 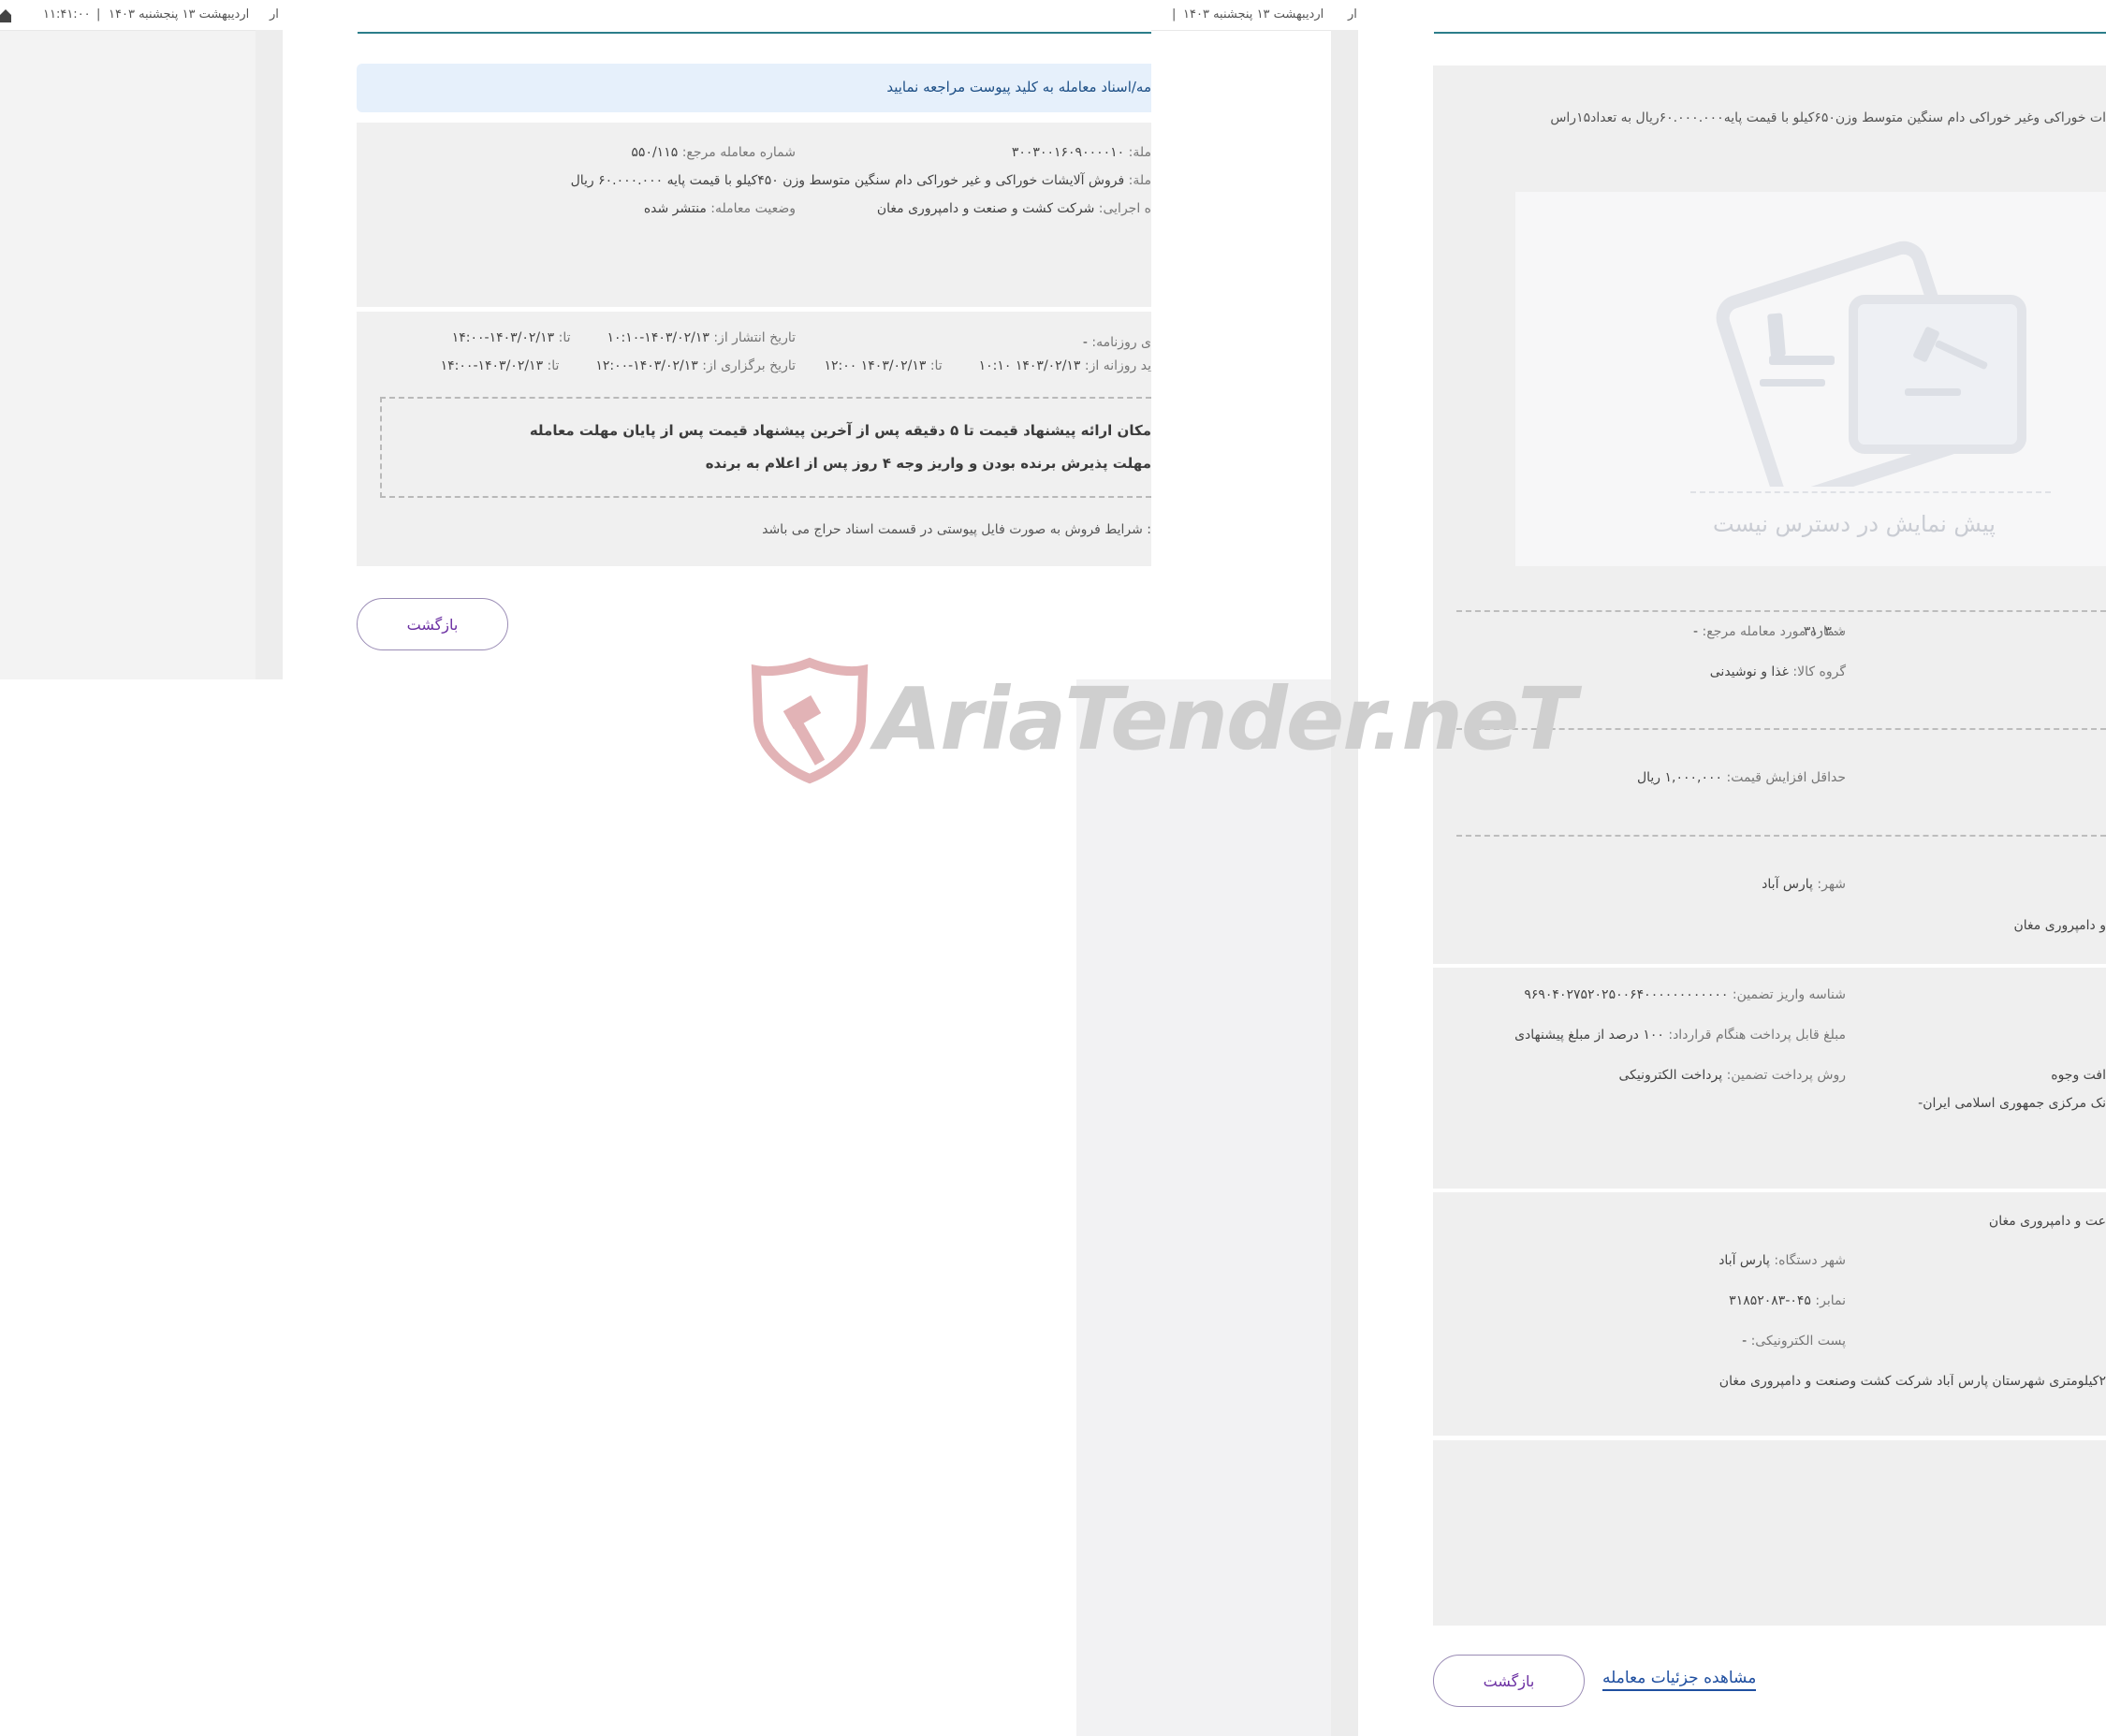 What do you see at coordinates (1085, 342) in the screenshot?
I see `newspaper-value: -` at bounding box center [1085, 342].